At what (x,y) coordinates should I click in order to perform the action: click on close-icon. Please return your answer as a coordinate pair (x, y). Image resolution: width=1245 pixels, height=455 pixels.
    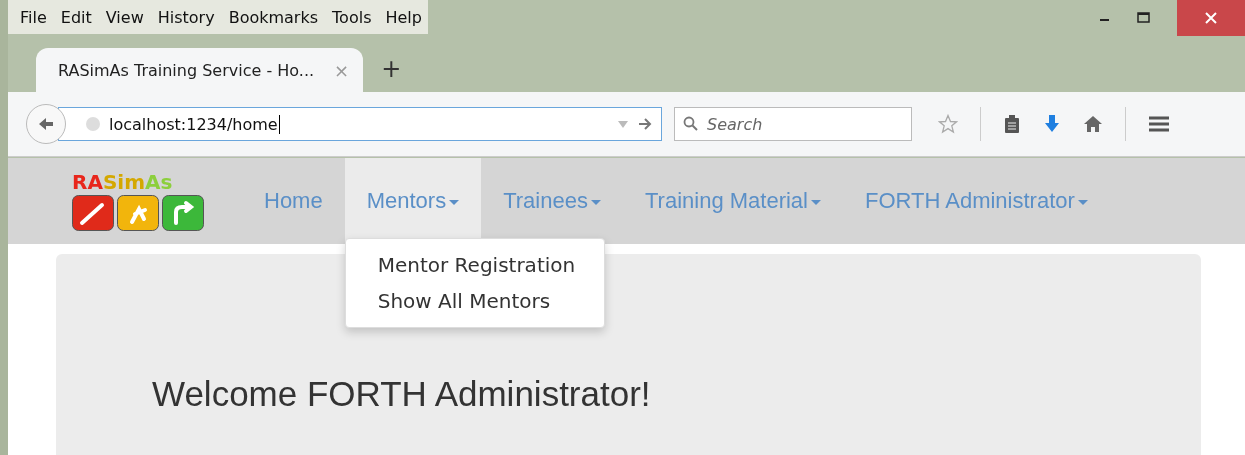
    Looking at the image, I should click on (1211, 18).